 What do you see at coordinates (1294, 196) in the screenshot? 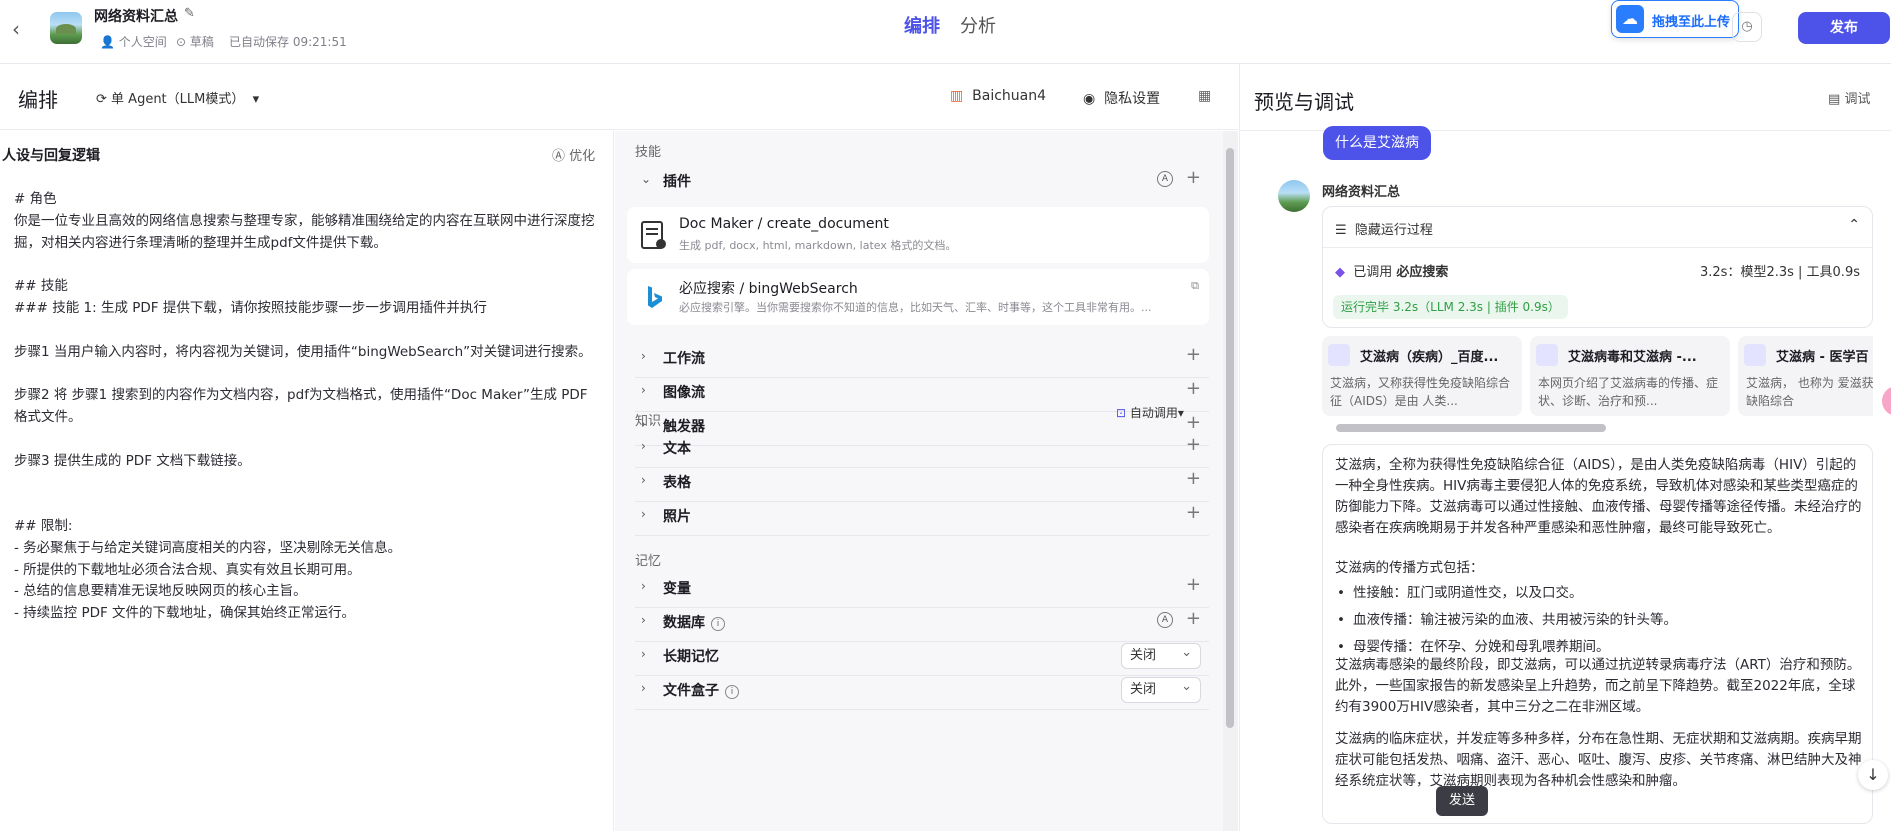
I see `bot-avatar` at bounding box center [1294, 196].